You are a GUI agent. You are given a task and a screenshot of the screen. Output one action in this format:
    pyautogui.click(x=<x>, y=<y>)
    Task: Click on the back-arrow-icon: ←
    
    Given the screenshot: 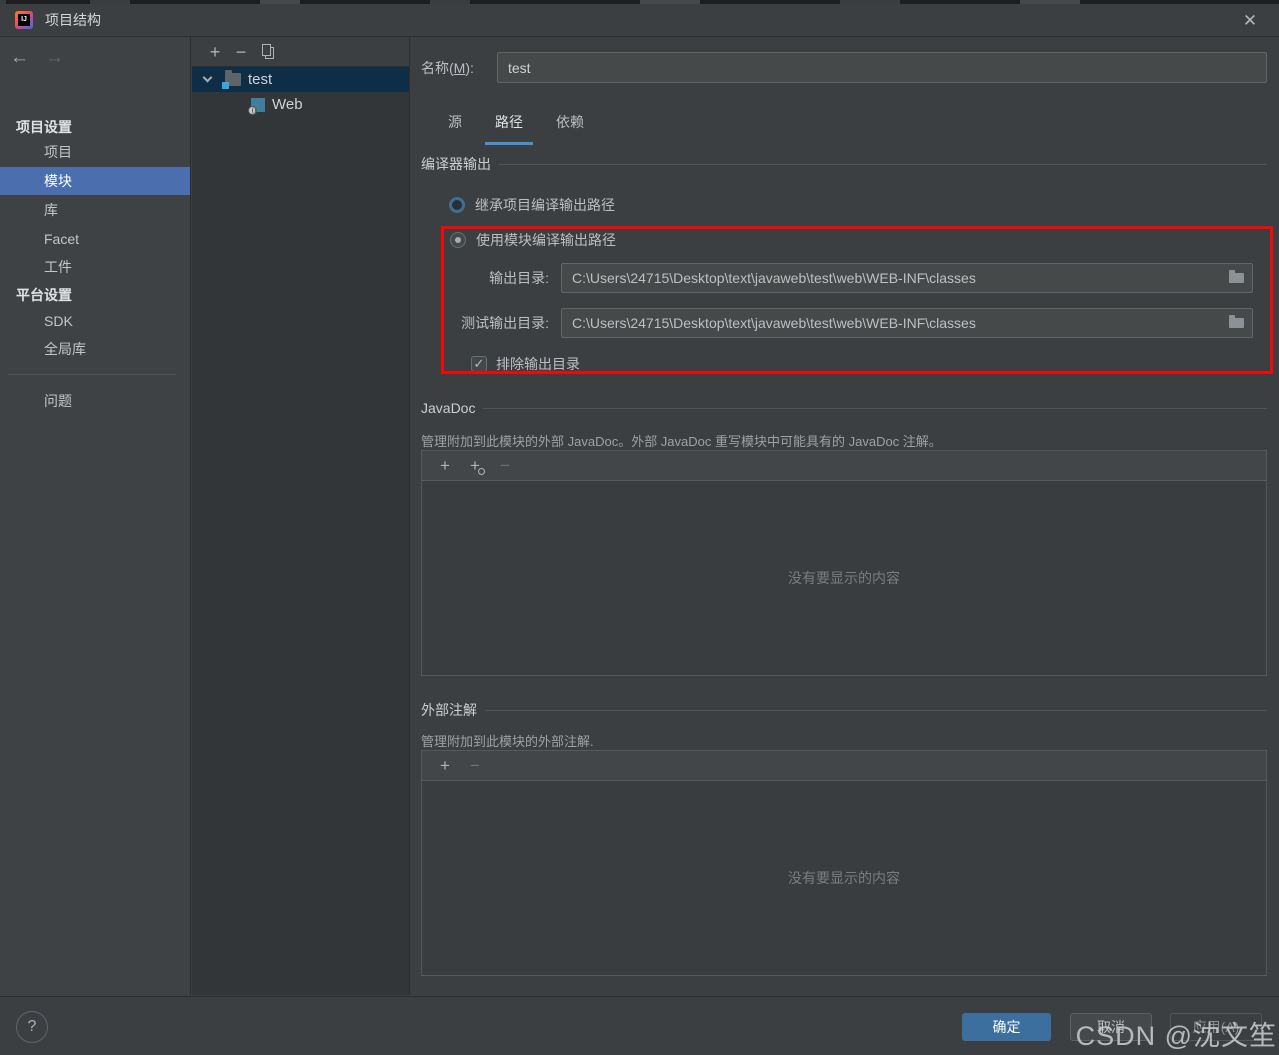 What is the action you would take?
    pyautogui.click(x=19, y=57)
    